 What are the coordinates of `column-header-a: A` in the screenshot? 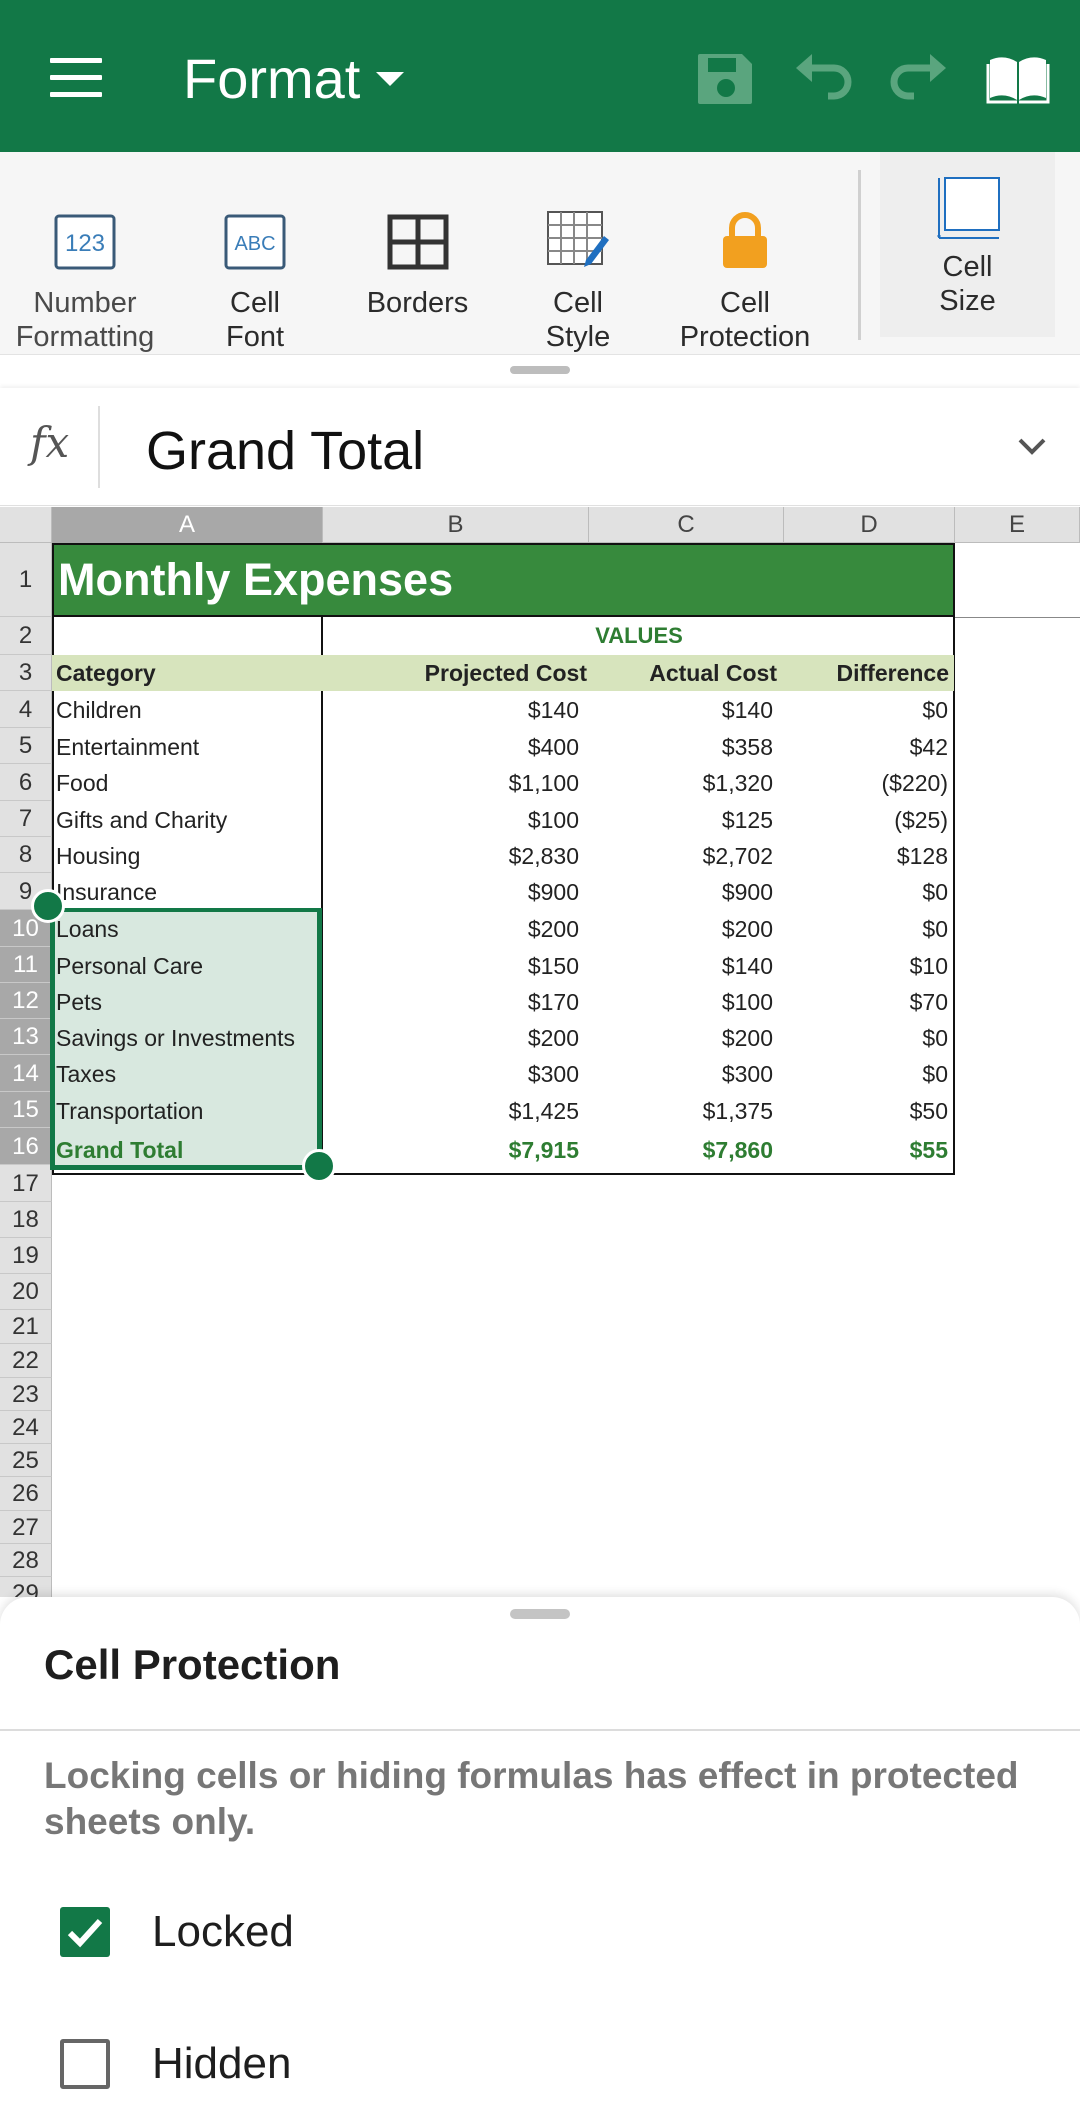 It's located at (187, 525).